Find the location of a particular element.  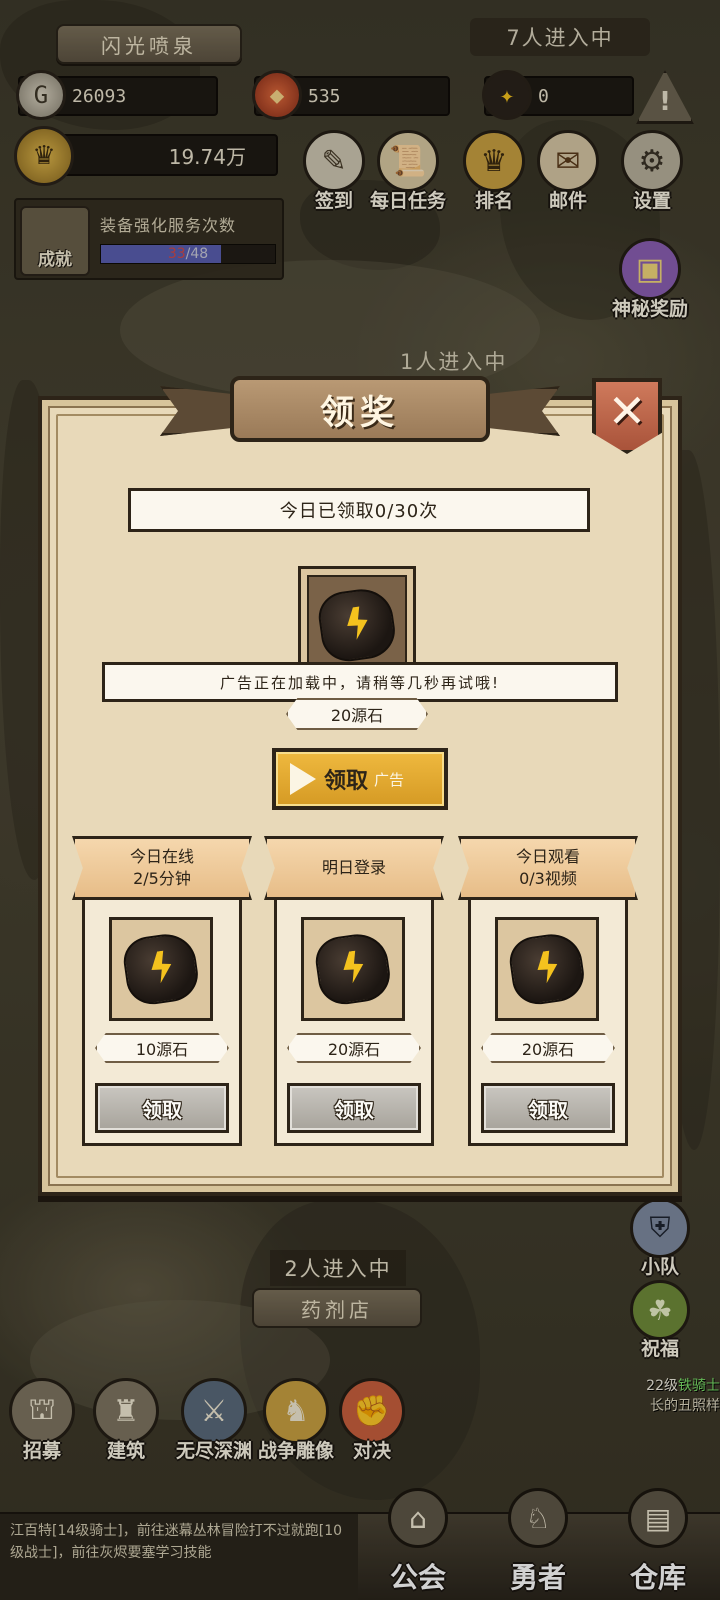

claim-ad-reward-button: 领取 广告 is located at coordinates (360, 779).